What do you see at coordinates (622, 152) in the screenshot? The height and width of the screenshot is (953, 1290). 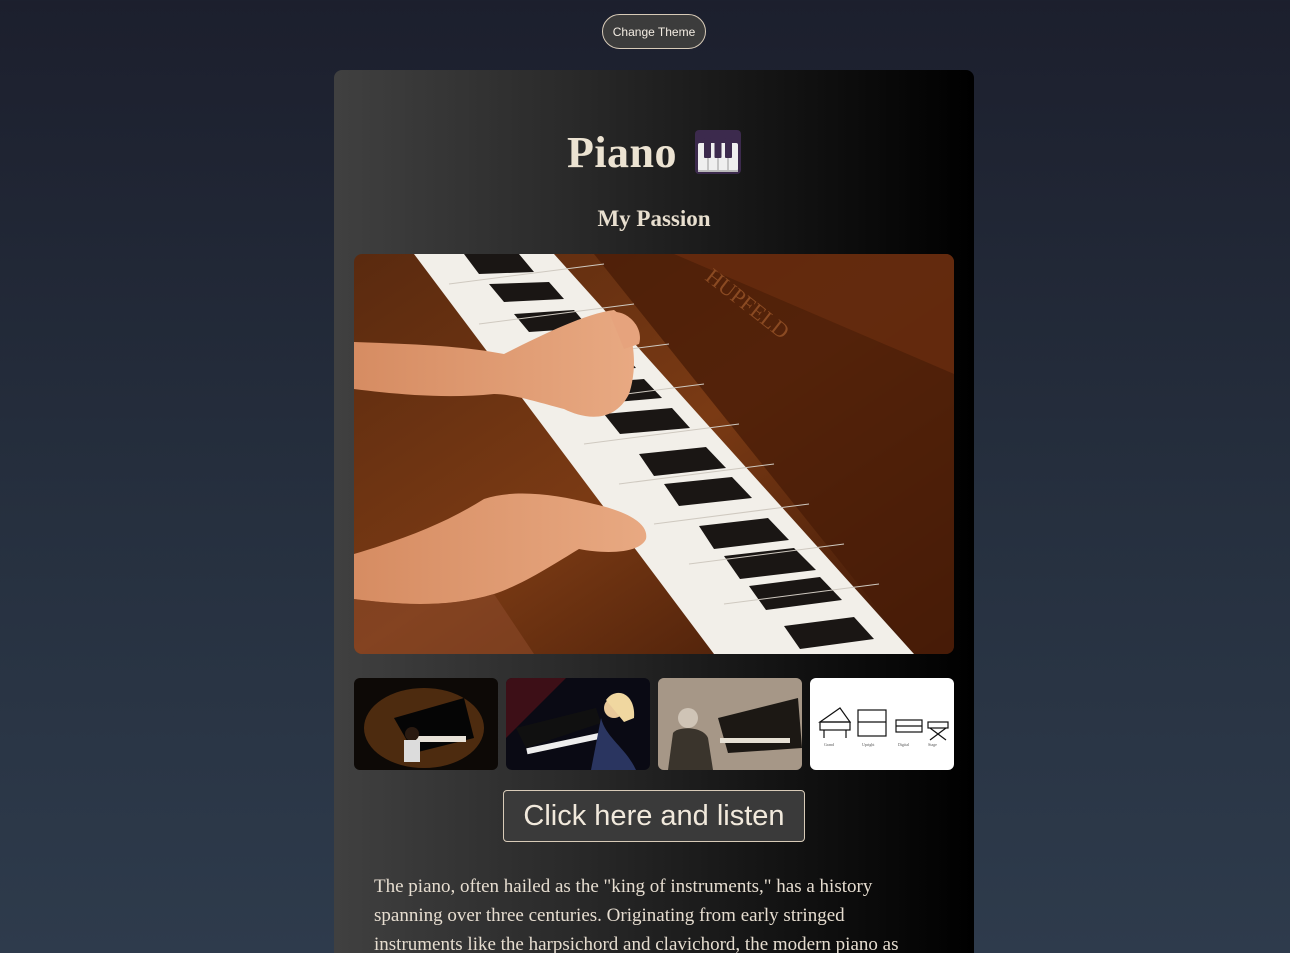 I see `page-title: Piano` at bounding box center [622, 152].